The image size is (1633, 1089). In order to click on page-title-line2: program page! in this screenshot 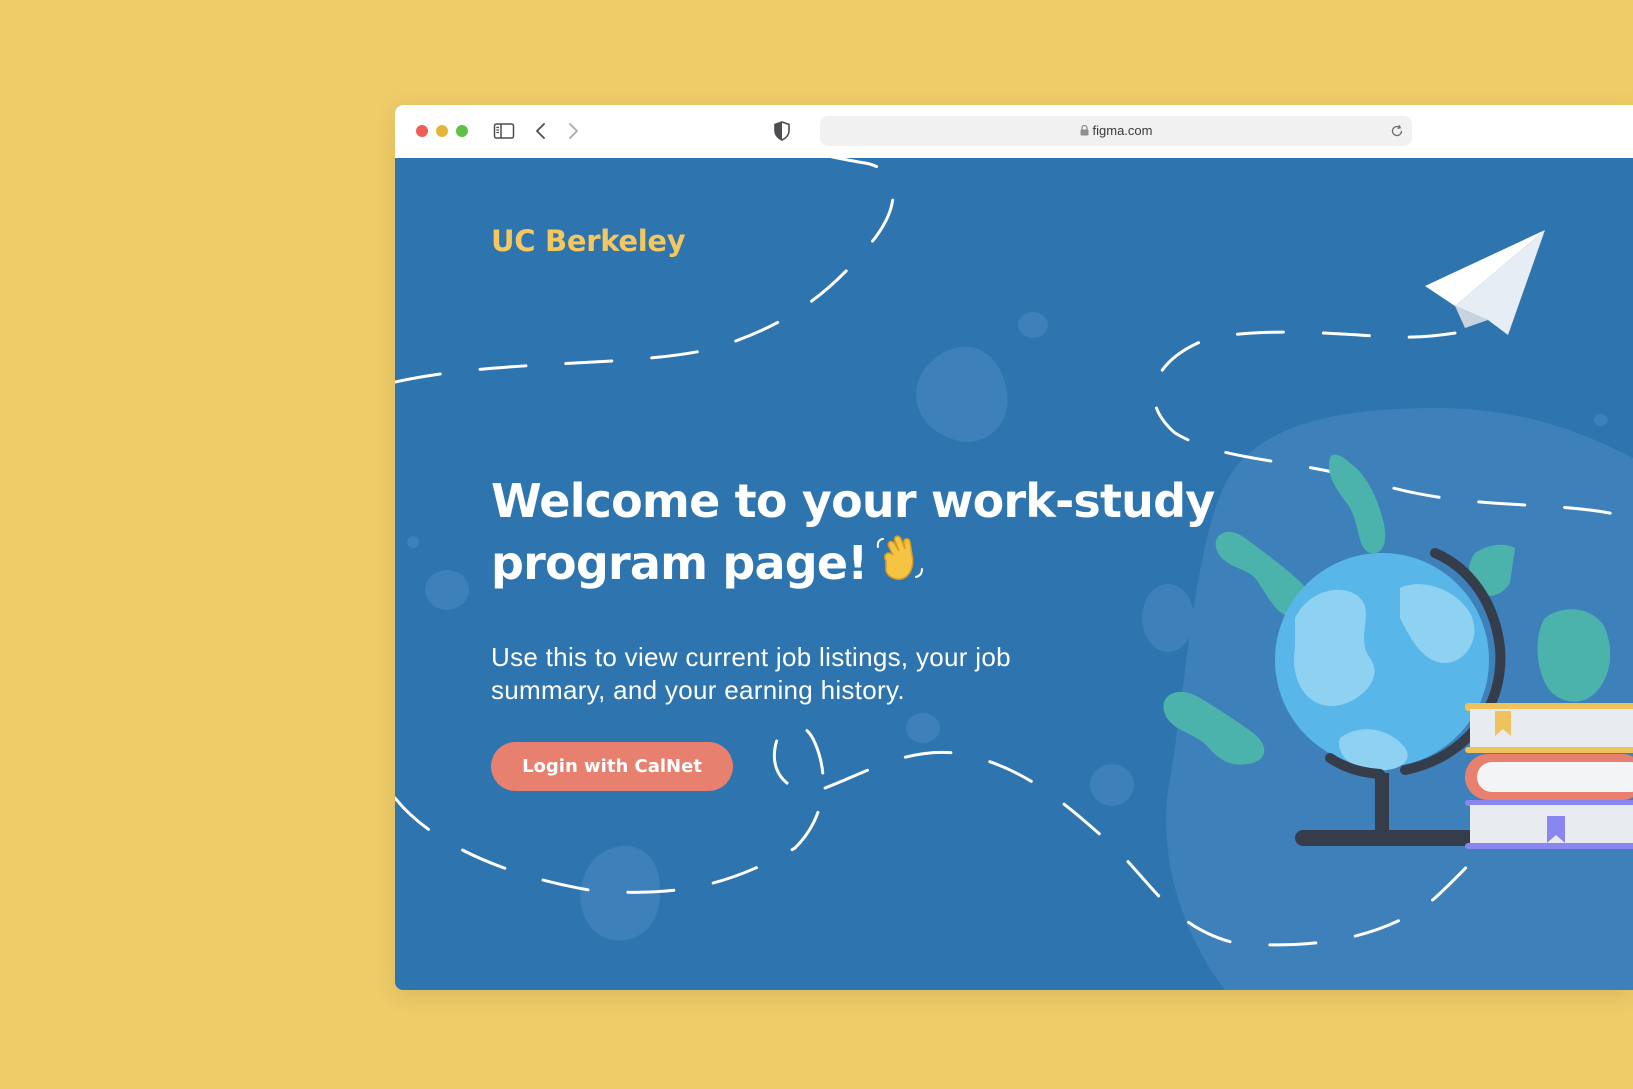, I will do `click(679, 563)`.